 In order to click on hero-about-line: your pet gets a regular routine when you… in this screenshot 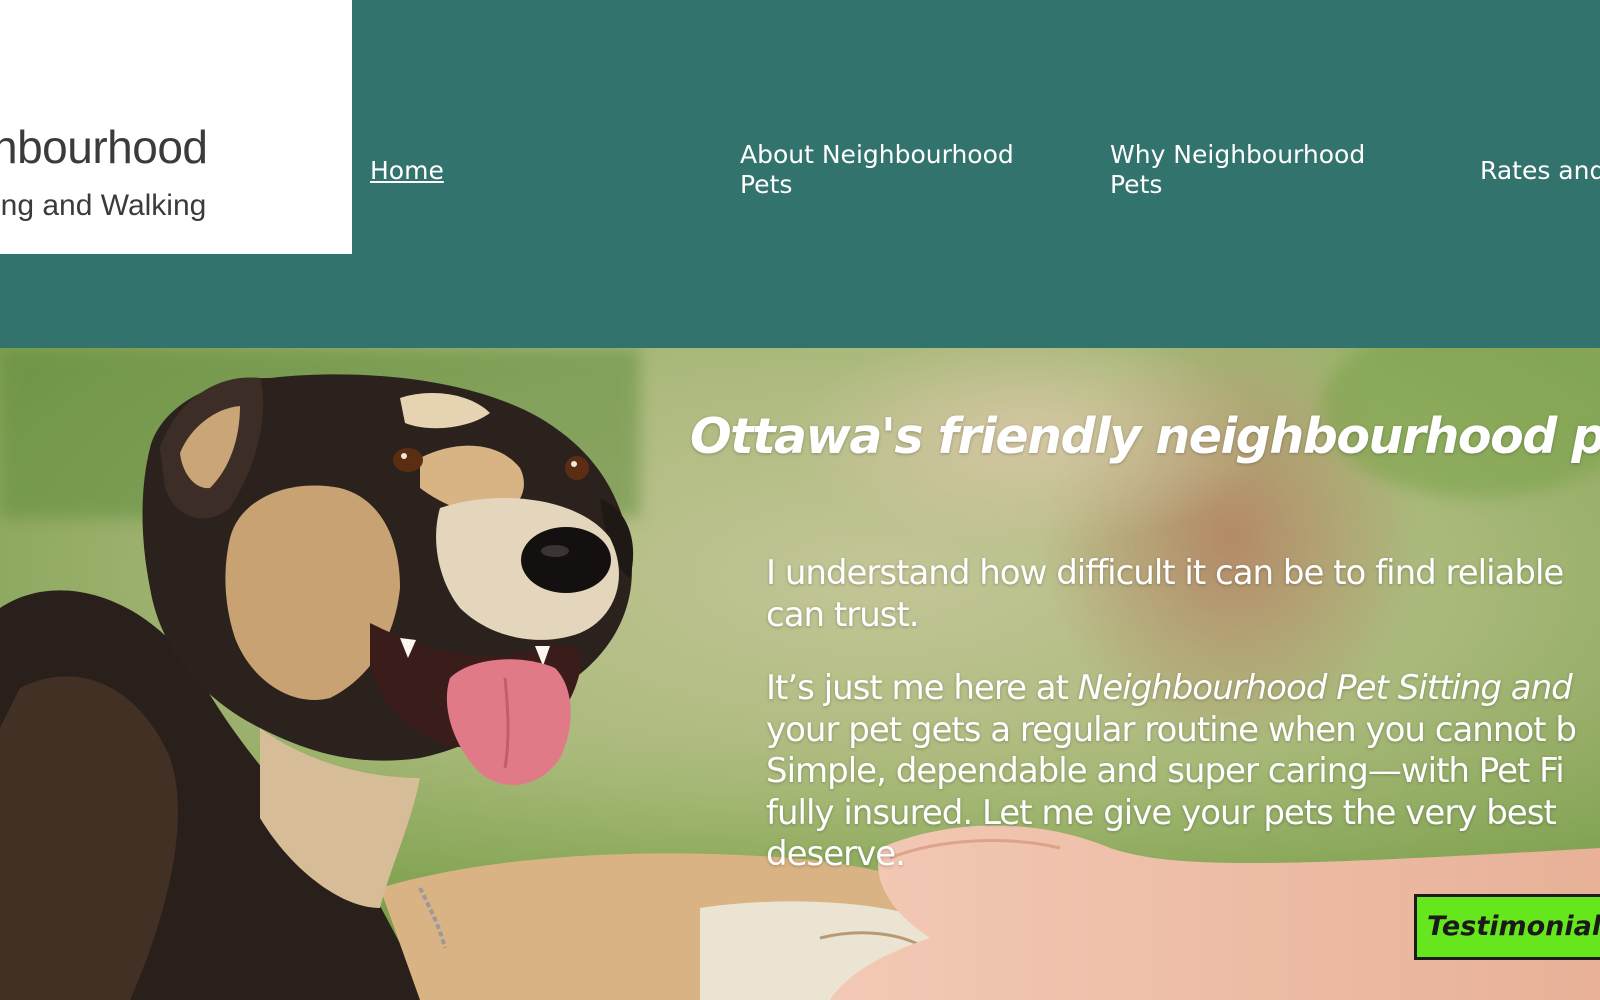, I will do `click(1171, 729)`.